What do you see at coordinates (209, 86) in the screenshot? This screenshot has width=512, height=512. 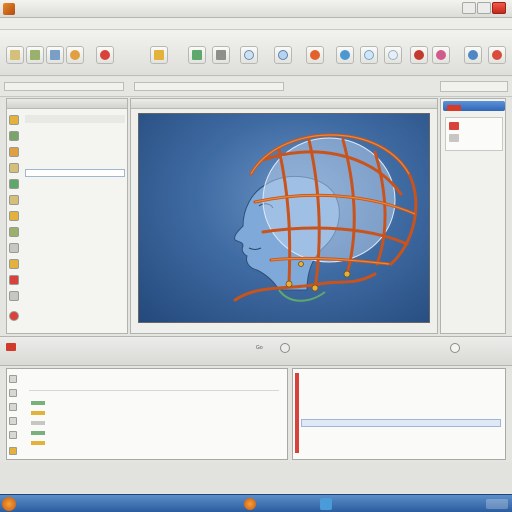 I see `path-field` at bounding box center [209, 86].